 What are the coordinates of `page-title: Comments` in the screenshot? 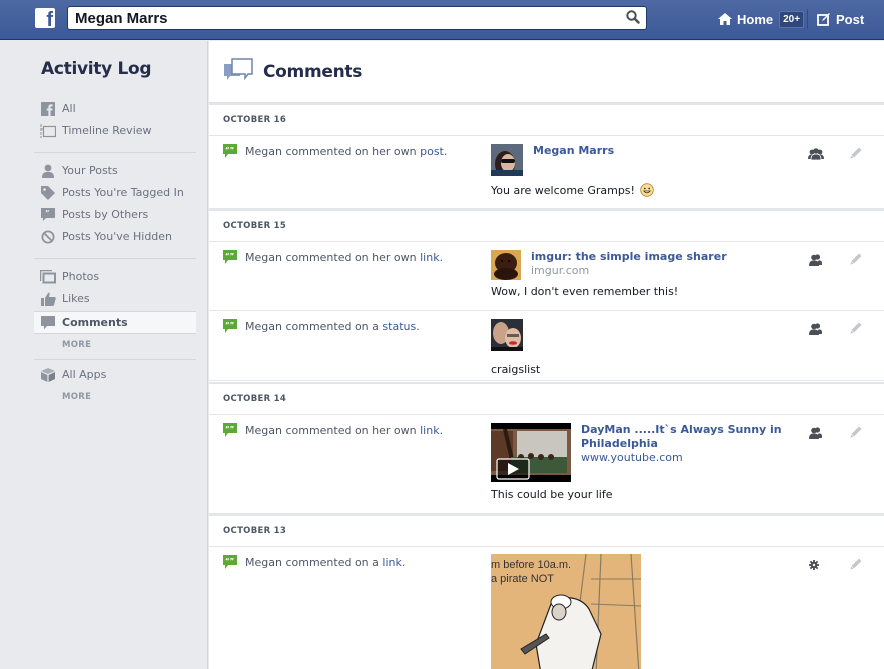 It's located at (313, 72).